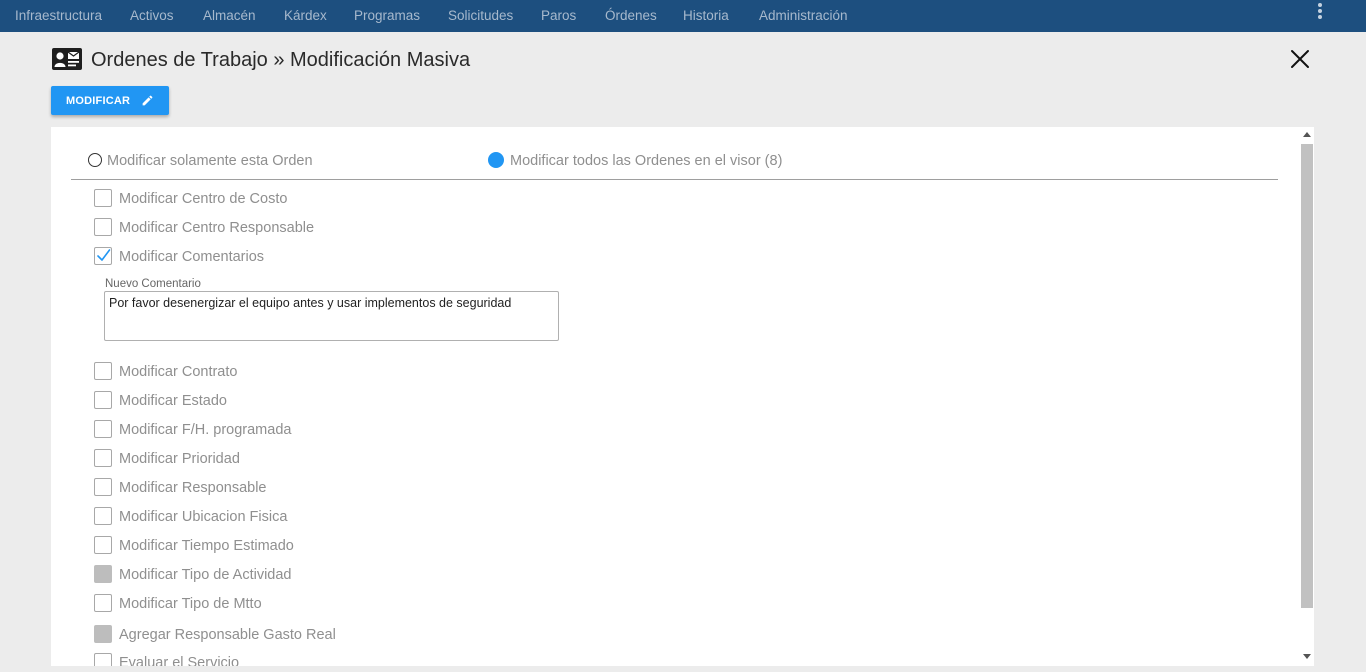 This screenshot has height=672, width=1366. Describe the element at coordinates (103, 487) in the screenshot. I see `checkbox-responsable` at that location.